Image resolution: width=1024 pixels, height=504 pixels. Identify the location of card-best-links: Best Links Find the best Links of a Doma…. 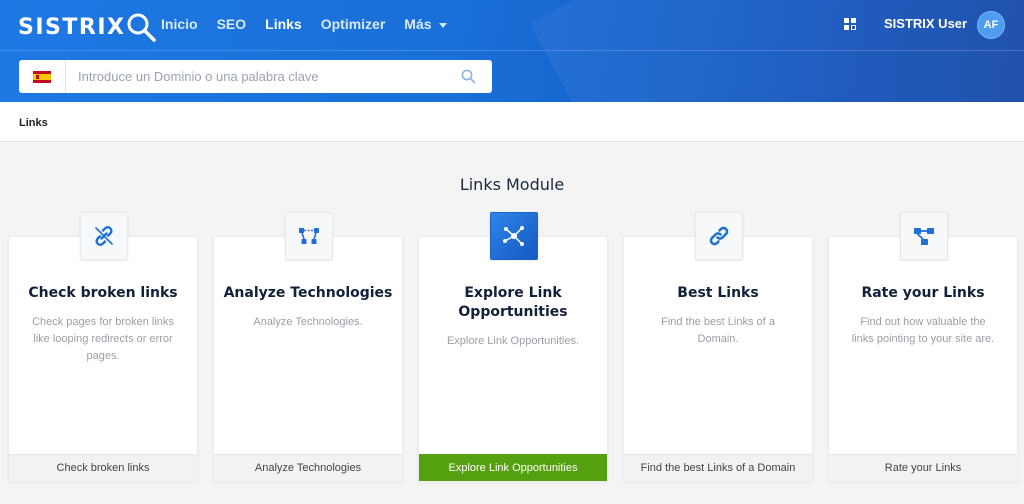
(718, 347).